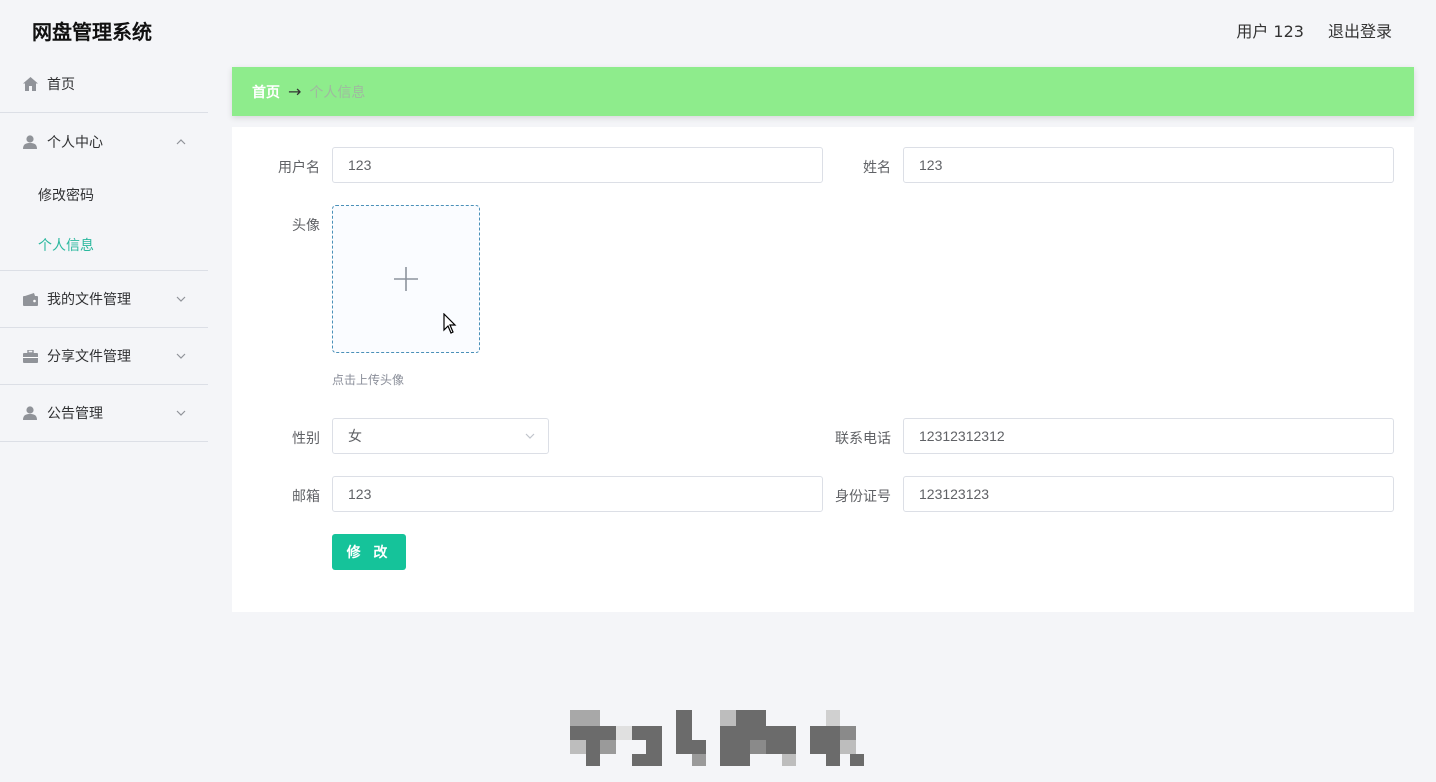  What do you see at coordinates (306, 226) in the screenshot?
I see `avatar-label: 头像` at bounding box center [306, 226].